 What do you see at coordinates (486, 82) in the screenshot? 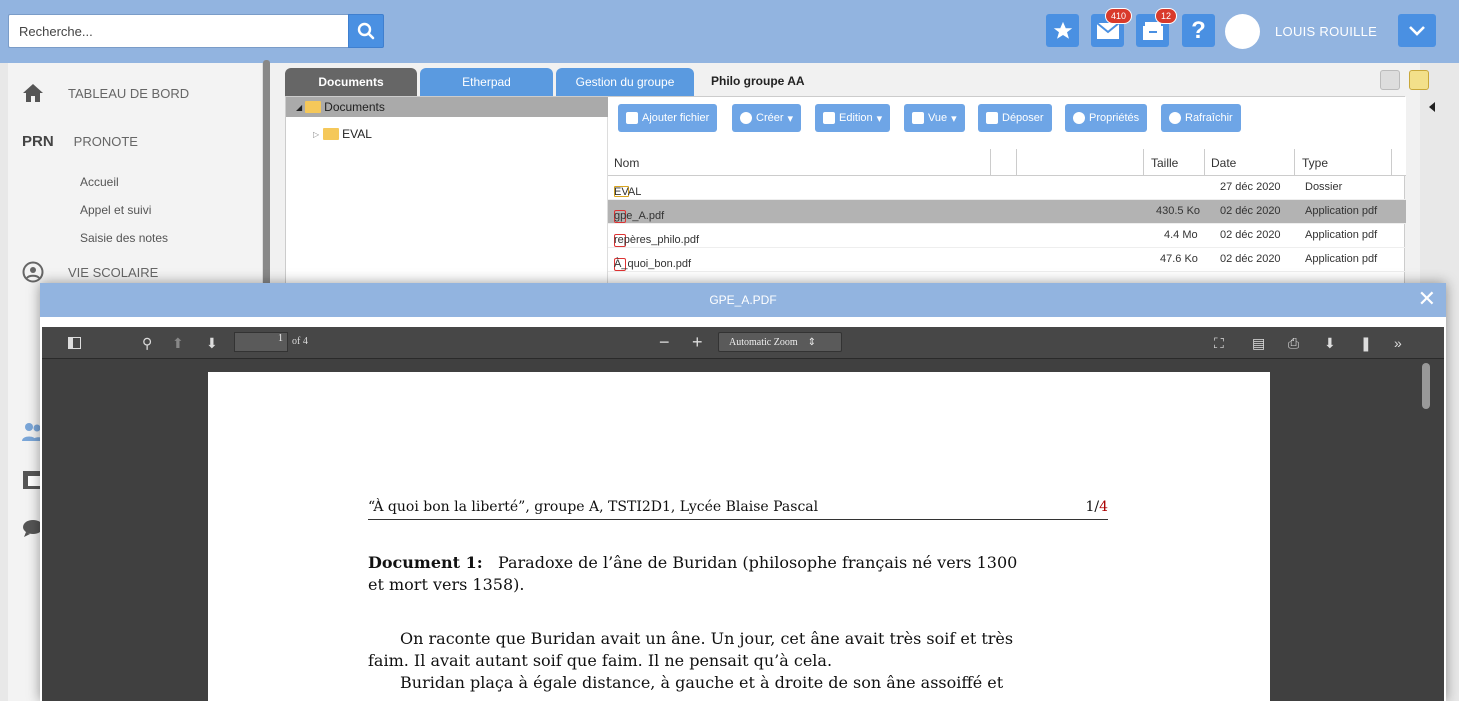
I see `tab-etherpad: Etherpad` at bounding box center [486, 82].